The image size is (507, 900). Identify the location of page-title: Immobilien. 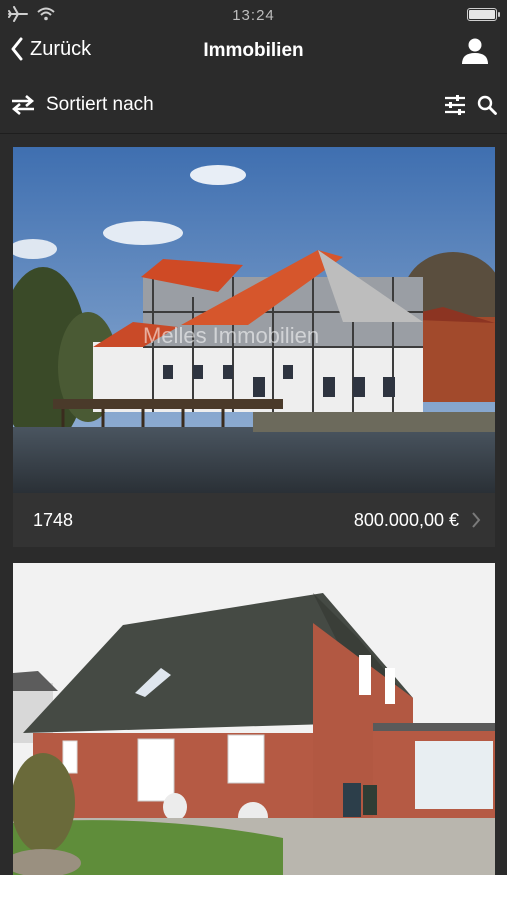
(253, 50).